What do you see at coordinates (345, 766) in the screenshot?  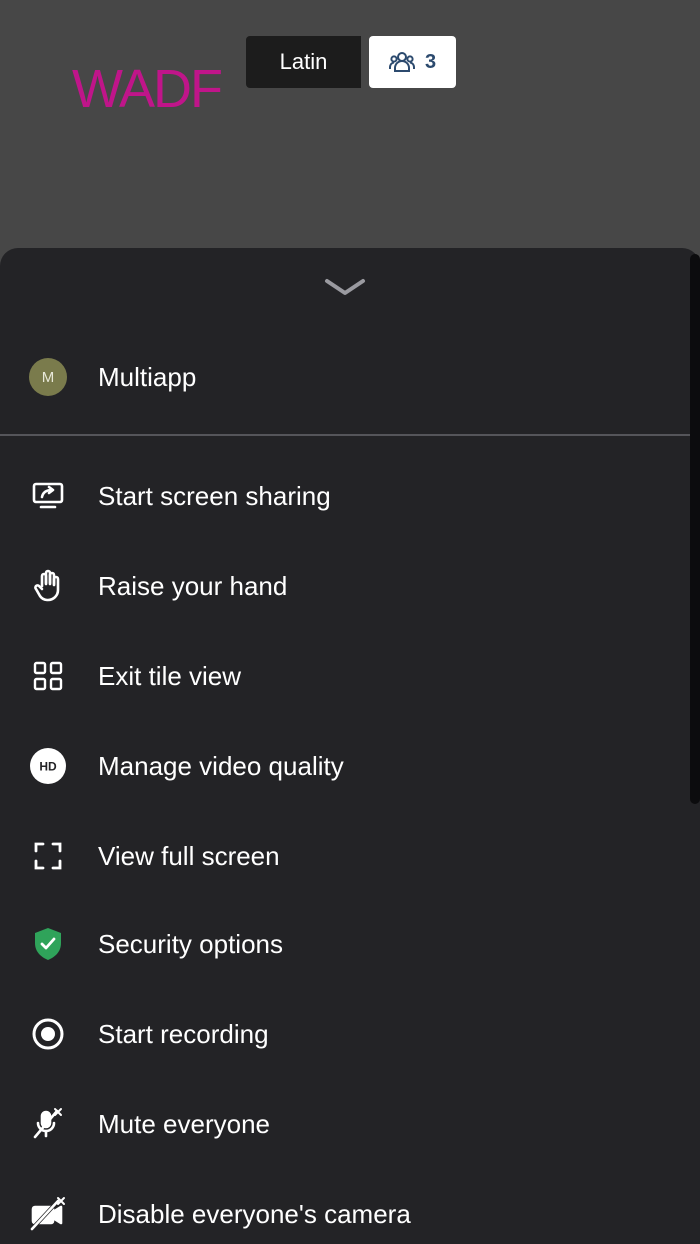 I see `menu-item-manage-video-quality: HD Manage video quality` at bounding box center [345, 766].